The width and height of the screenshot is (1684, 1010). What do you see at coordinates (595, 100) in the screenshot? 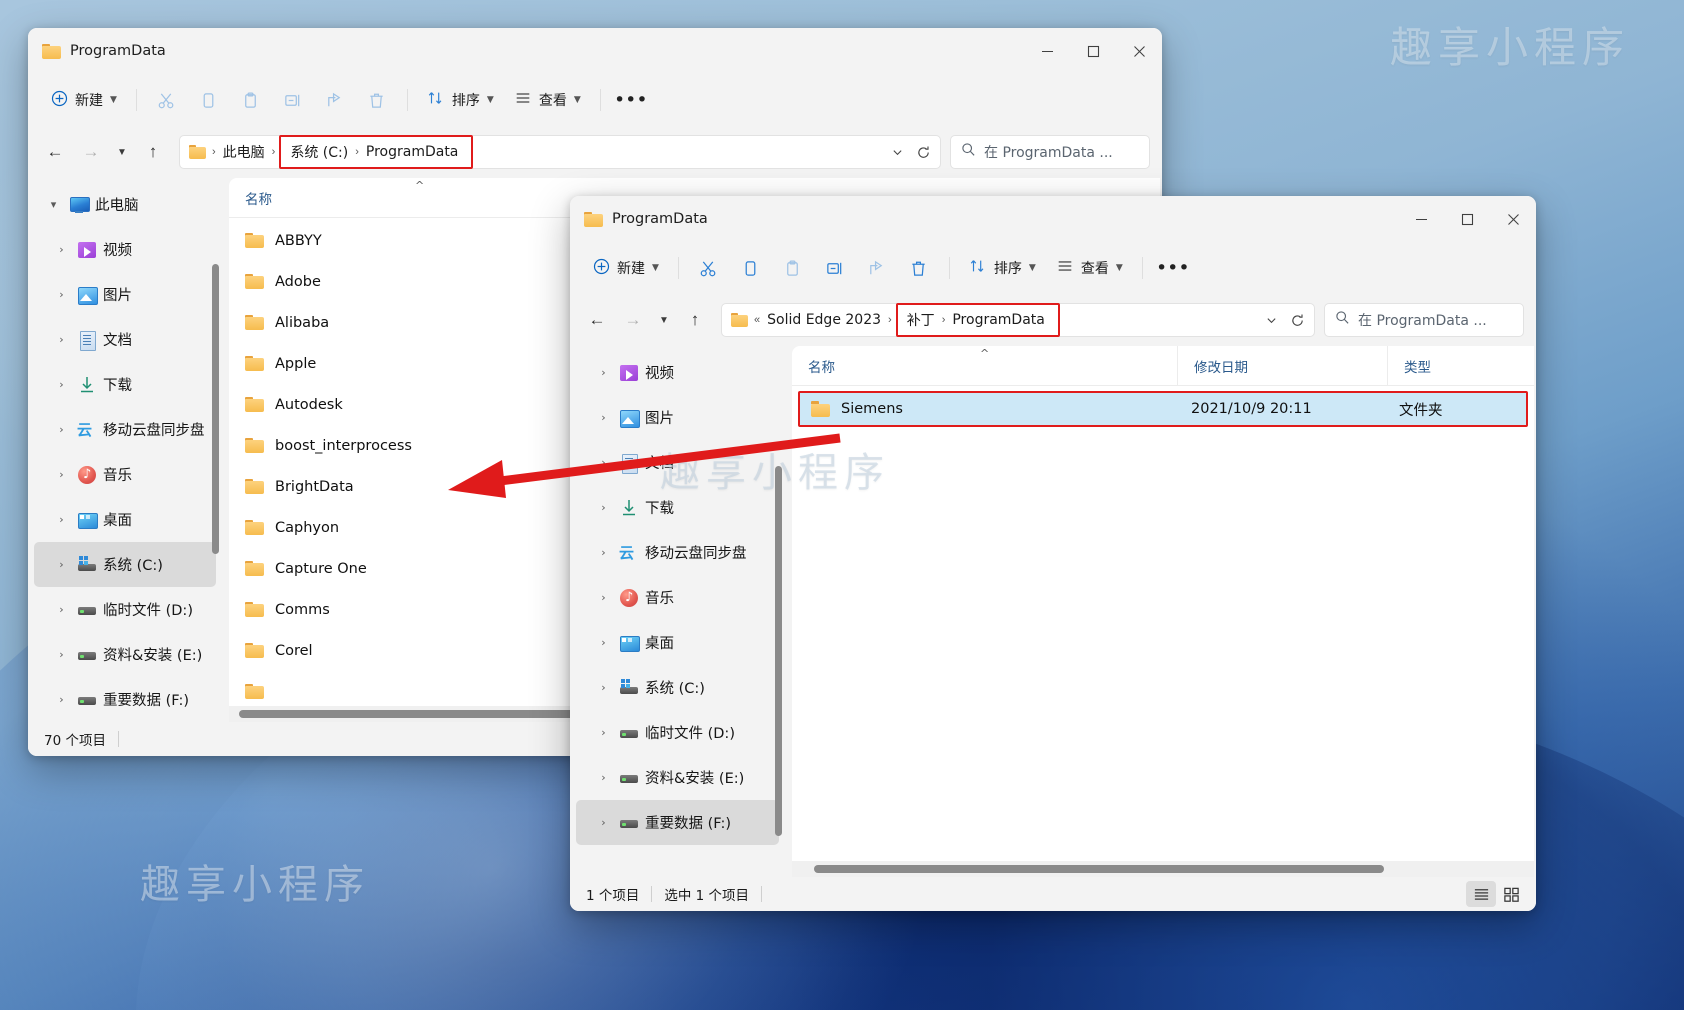
I see `window1-toolbar: 新建 ▼ 排序 ▼ 查看 ▼ •••` at bounding box center [595, 100].